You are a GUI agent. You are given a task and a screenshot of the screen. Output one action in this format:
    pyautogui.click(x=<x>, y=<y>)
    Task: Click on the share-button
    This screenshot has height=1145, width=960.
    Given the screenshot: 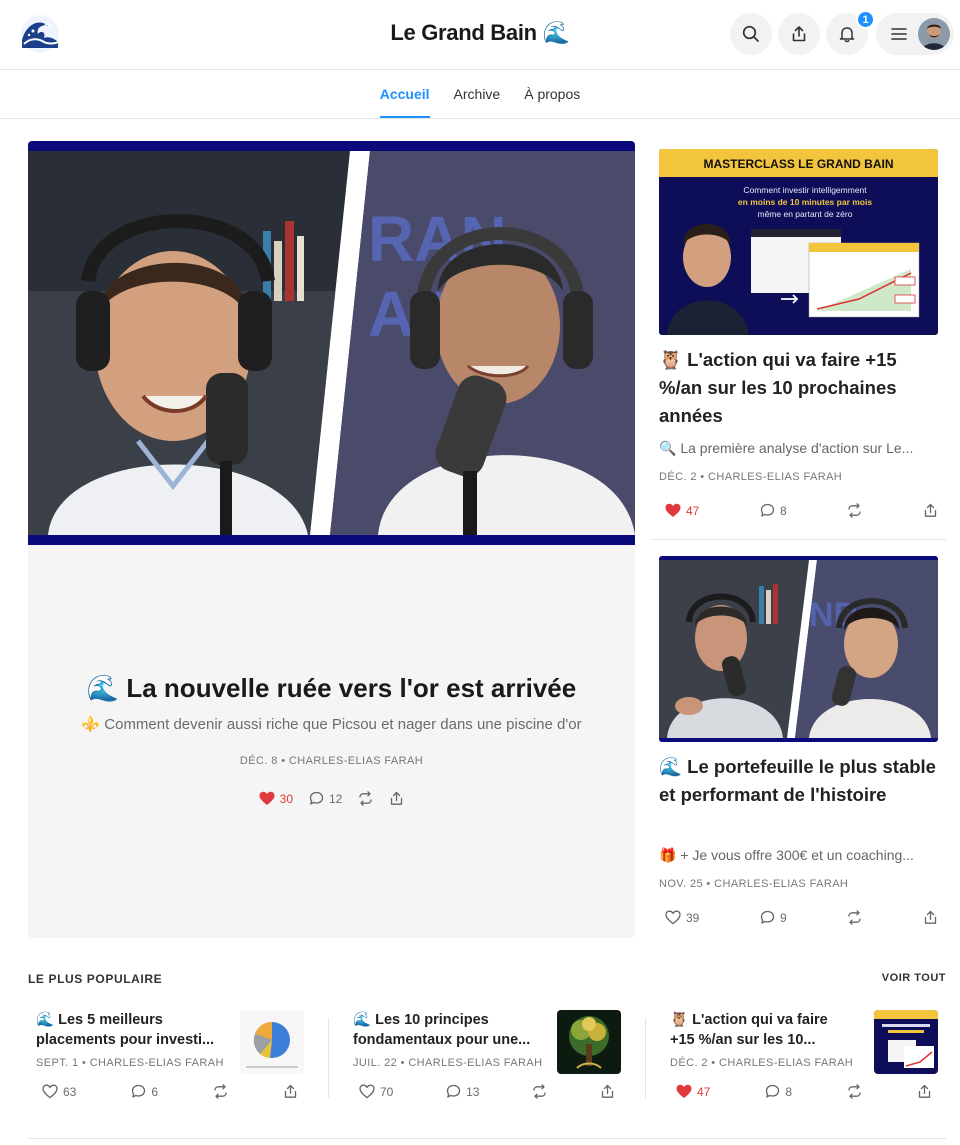 What is the action you would take?
    pyautogui.click(x=799, y=34)
    